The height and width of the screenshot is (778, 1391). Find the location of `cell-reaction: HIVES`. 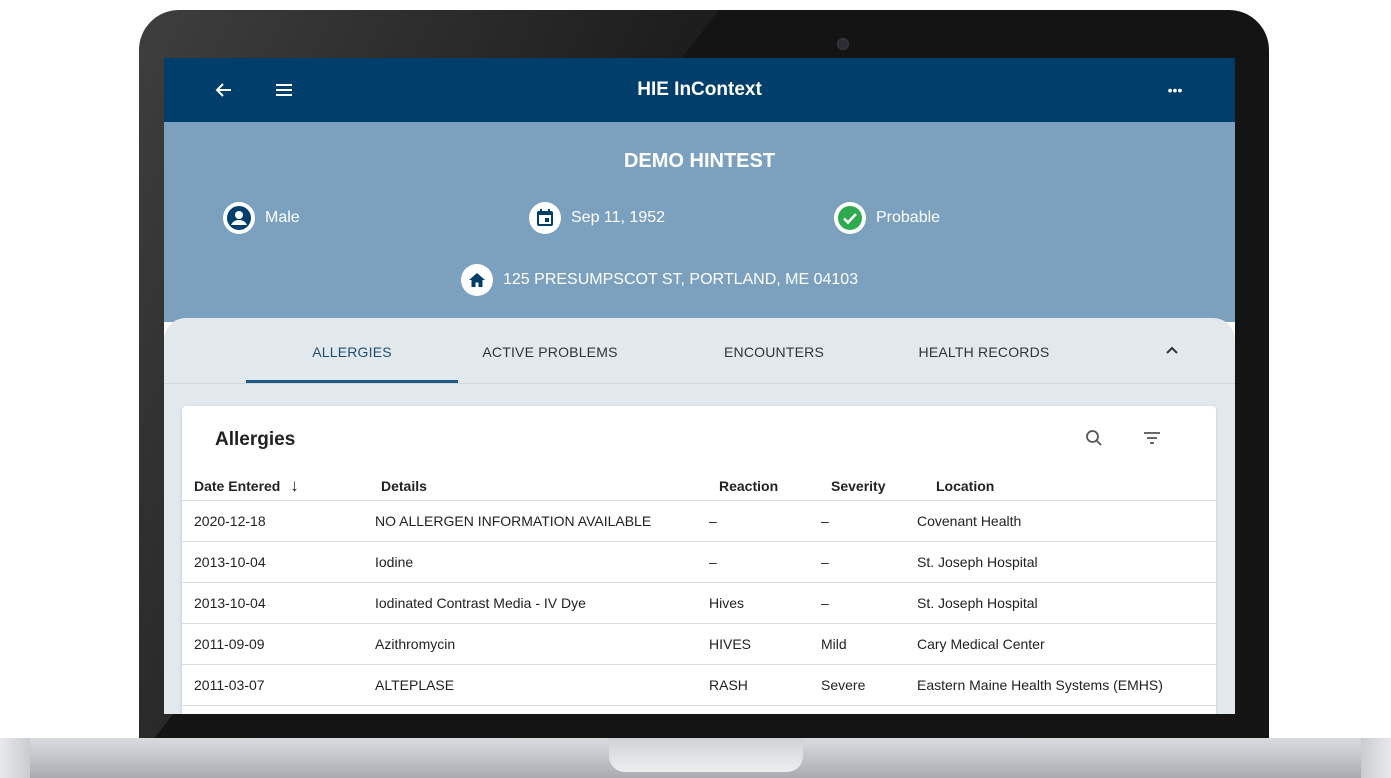

cell-reaction: HIVES is located at coordinates (757, 644).